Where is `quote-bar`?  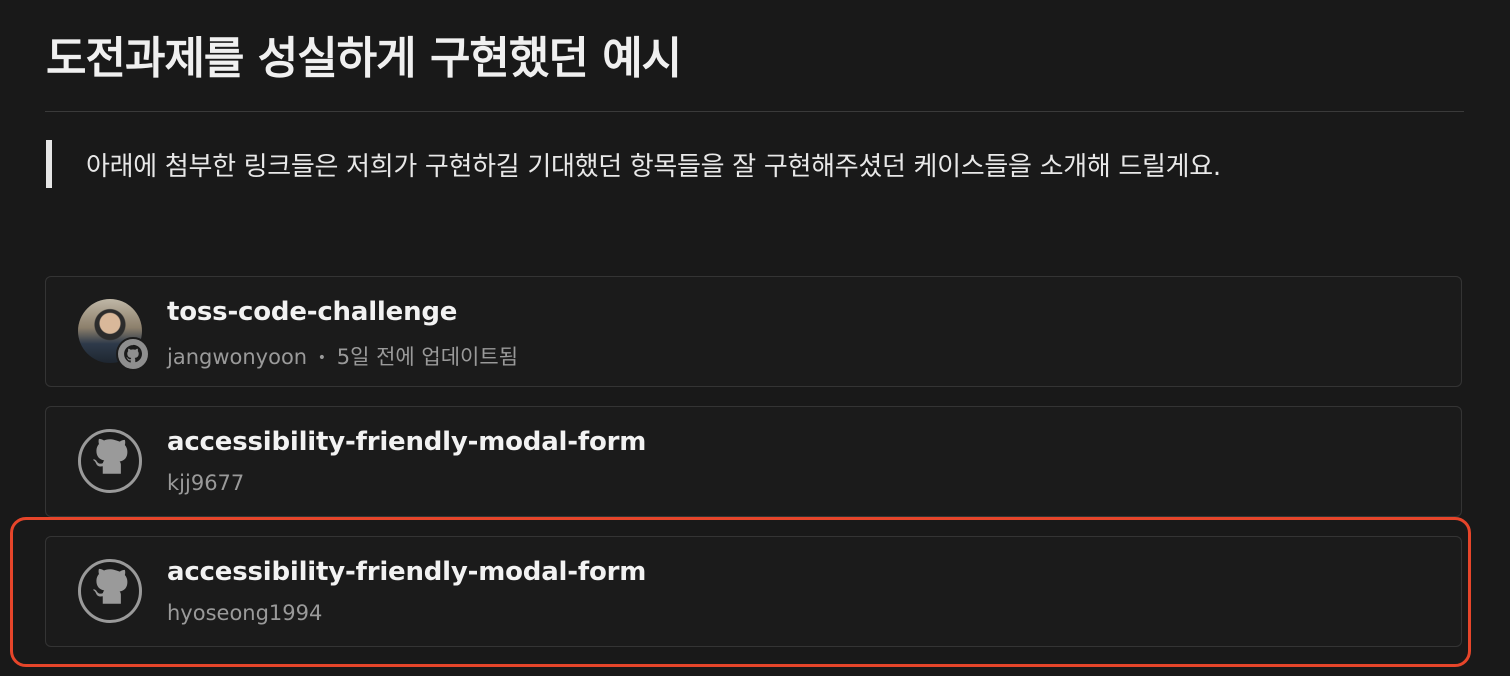
quote-bar is located at coordinates (49, 164).